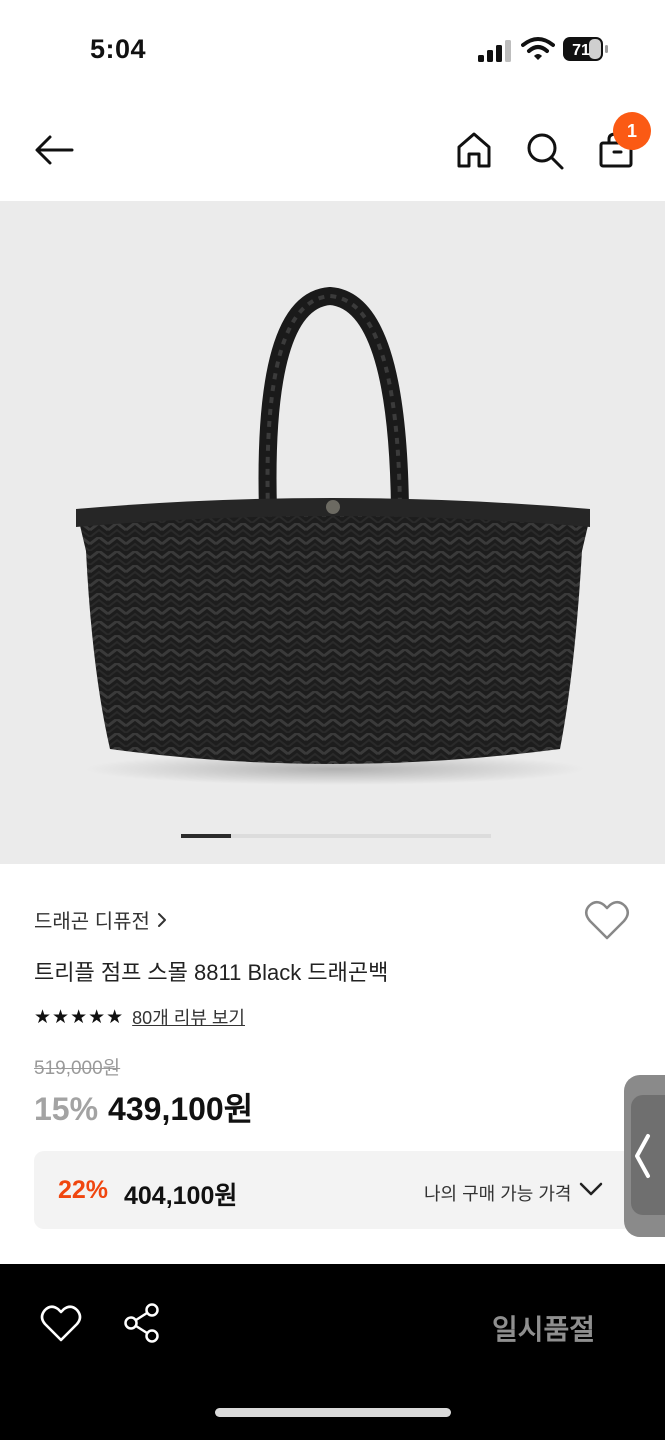  I want to click on back-arrow-icon, so click(54, 150).